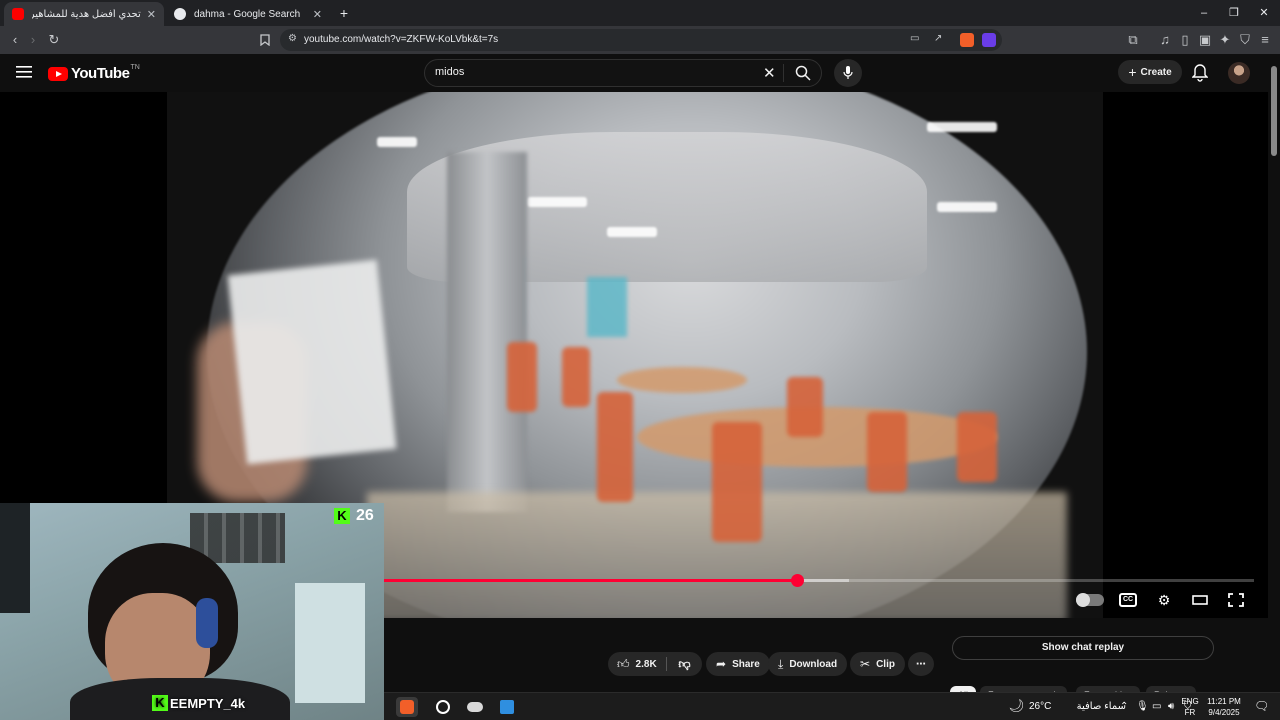  I want to click on dislike-button: 👎︎, so click(684, 664).